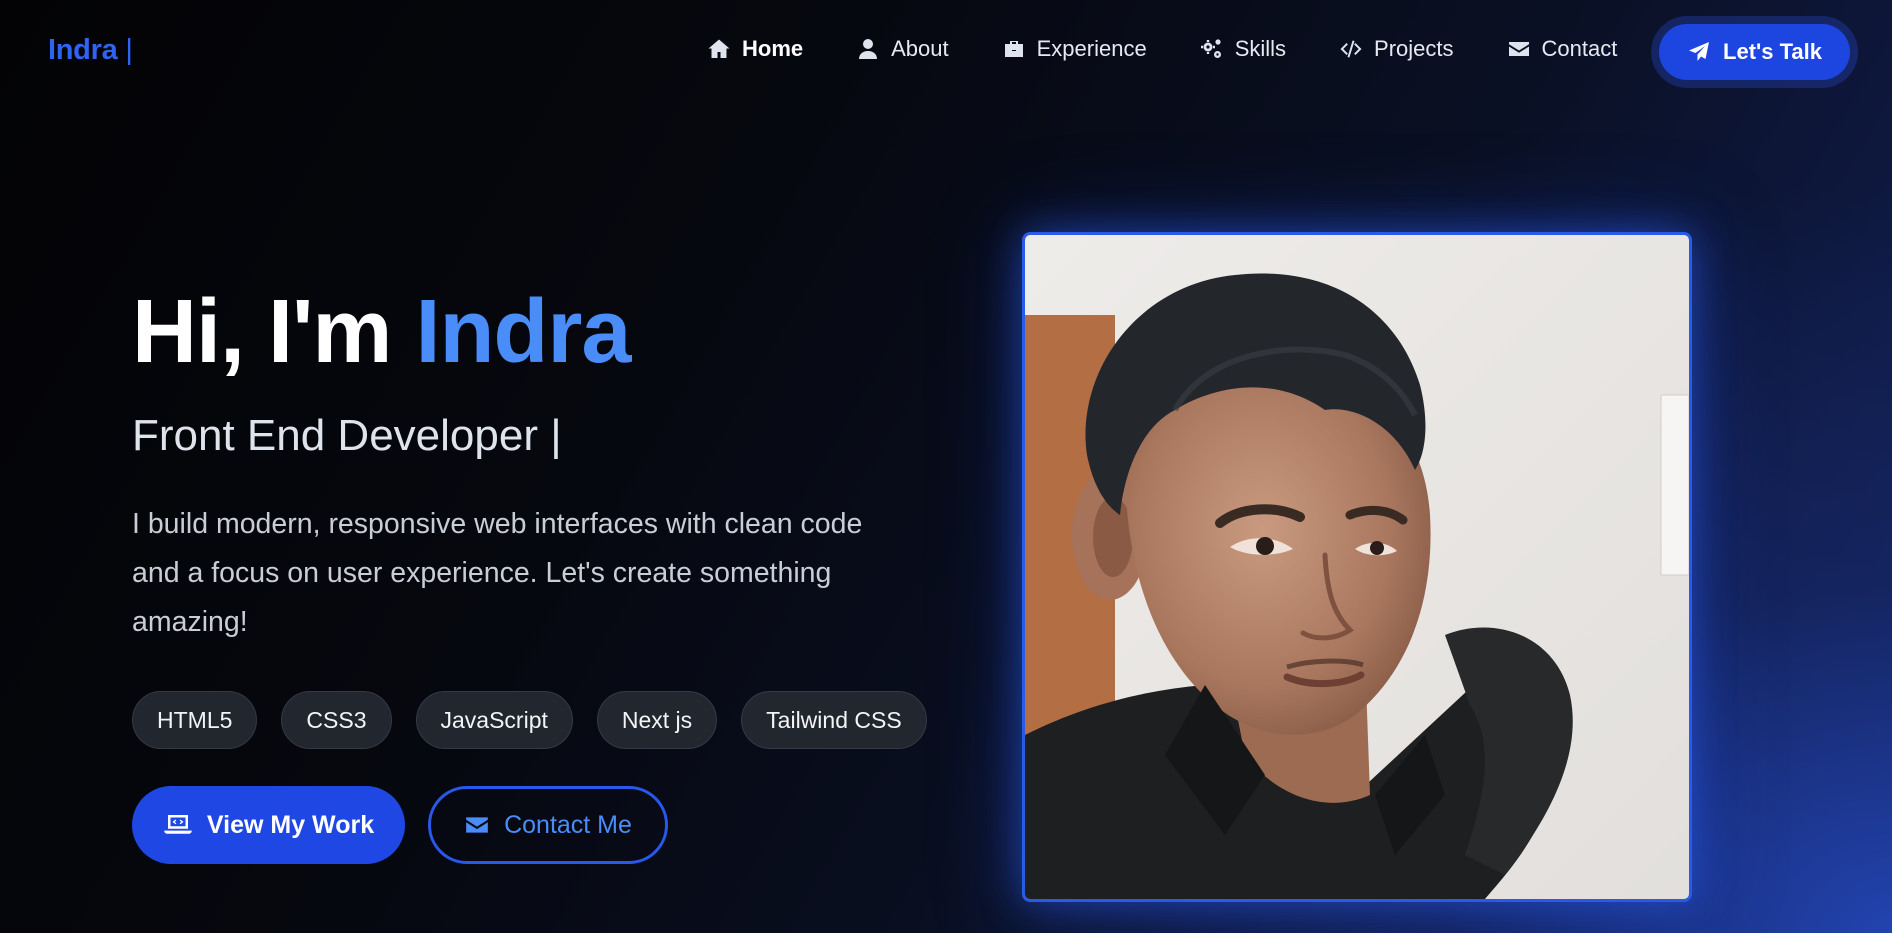 The height and width of the screenshot is (933, 1892). What do you see at coordinates (1414, 48) in the screenshot?
I see `nav-item-label: Projects` at bounding box center [1414, 48].